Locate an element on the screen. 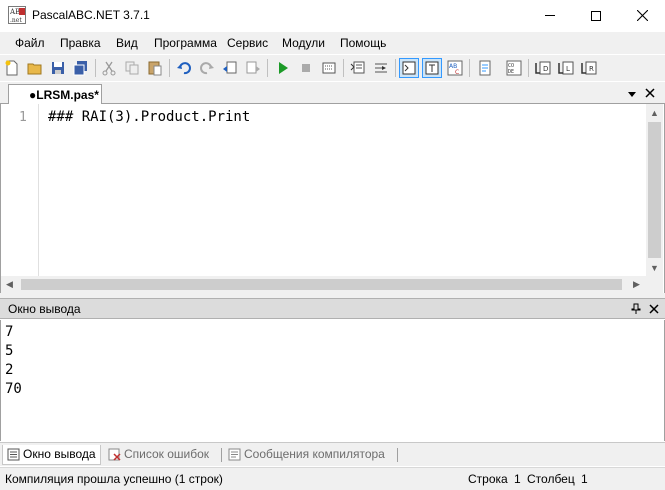 The width and height of the screenshot is (665, 490). vertical-scrollbar: ▲ ▼ is located at coordinates (654, 190).